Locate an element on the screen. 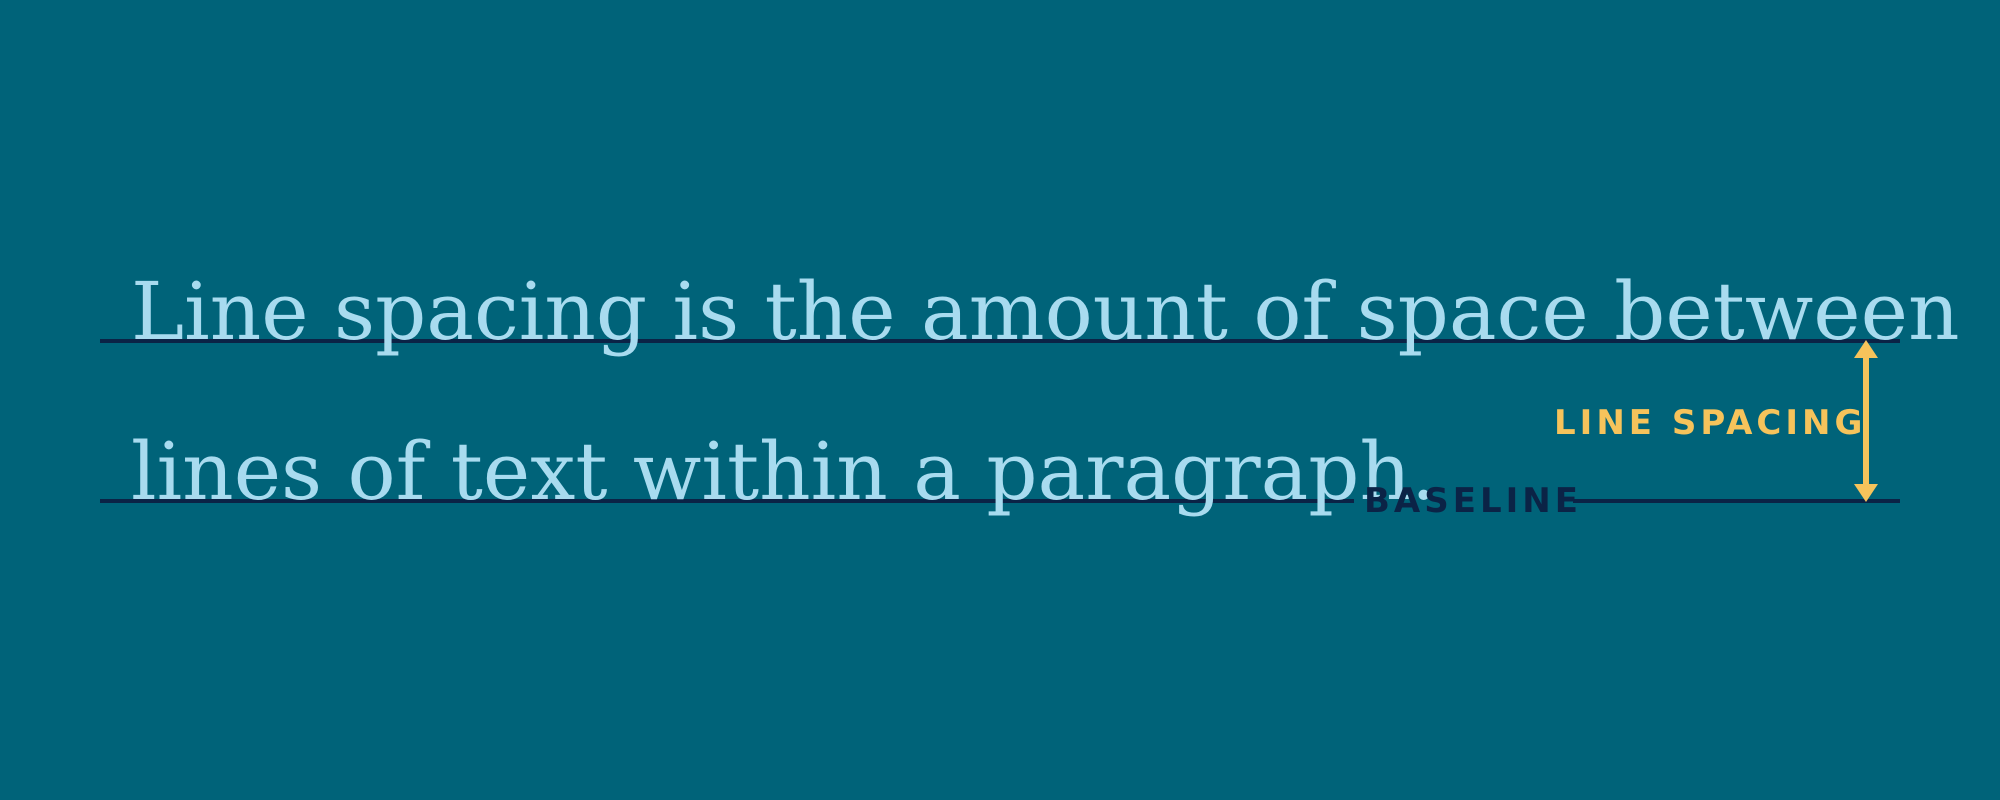 The image size is (2000, 800). baseline-label: BASELINE is located at coordinates (1473, 501).